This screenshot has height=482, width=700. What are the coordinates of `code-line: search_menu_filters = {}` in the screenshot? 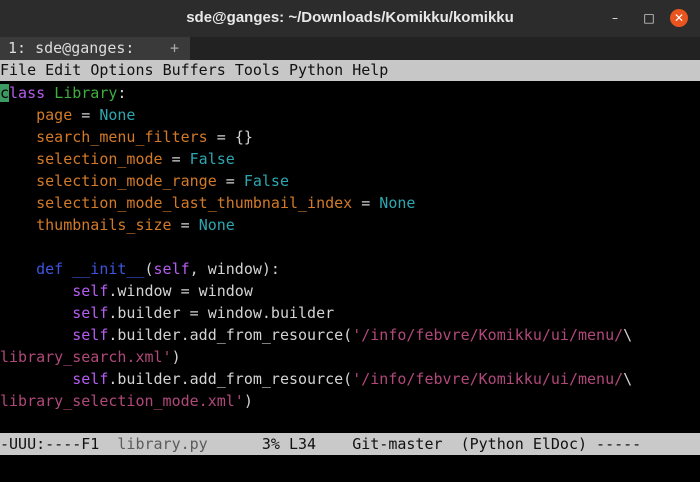 It's located at (144, 137).